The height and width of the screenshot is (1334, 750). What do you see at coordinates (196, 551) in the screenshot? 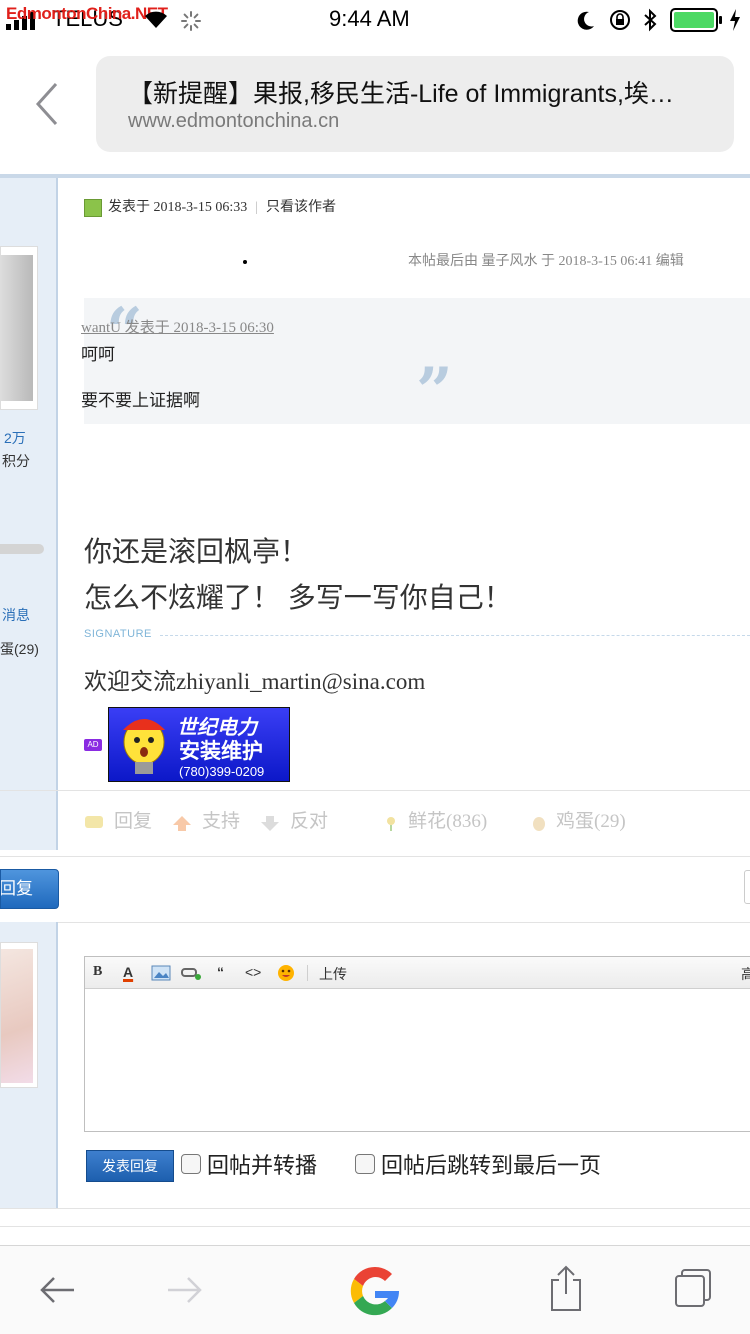
I see `post-body-line: 你还是滚回枫亭！` at bounding box center [196, 551].